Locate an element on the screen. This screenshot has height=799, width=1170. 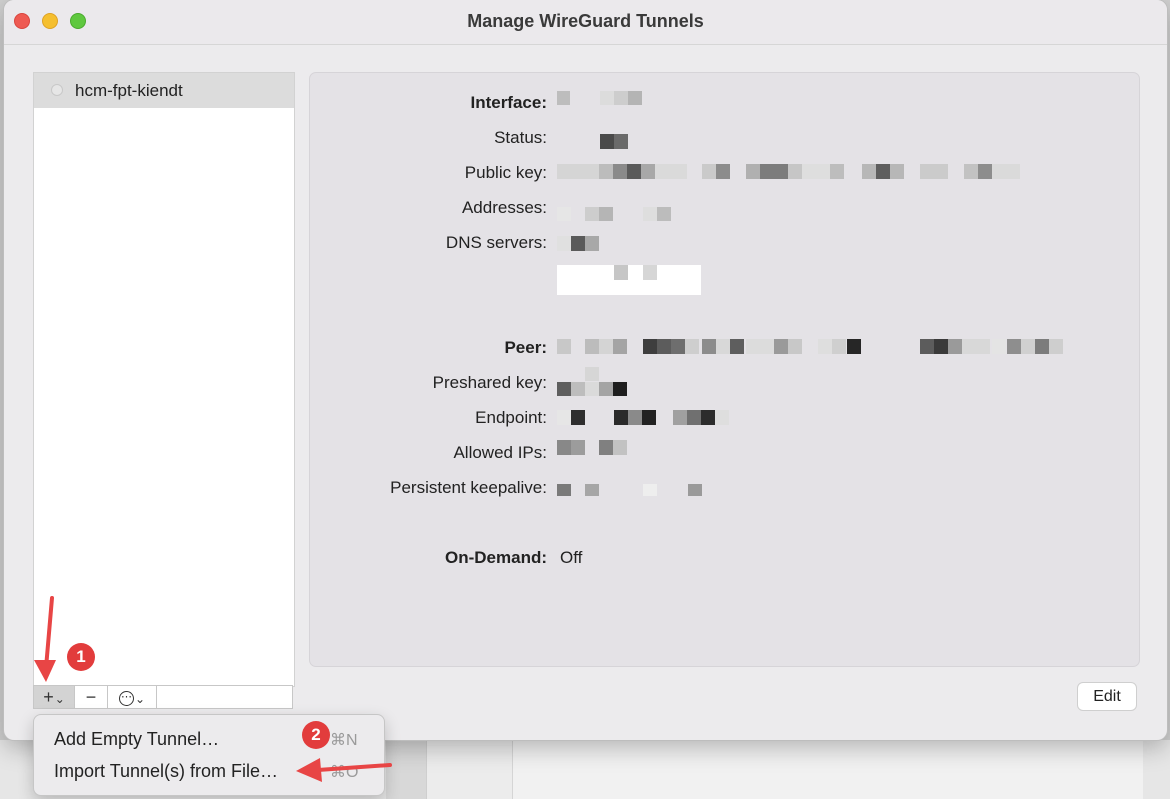
add-tunnel-button: +⌄ is located at coordinates (54, 697).